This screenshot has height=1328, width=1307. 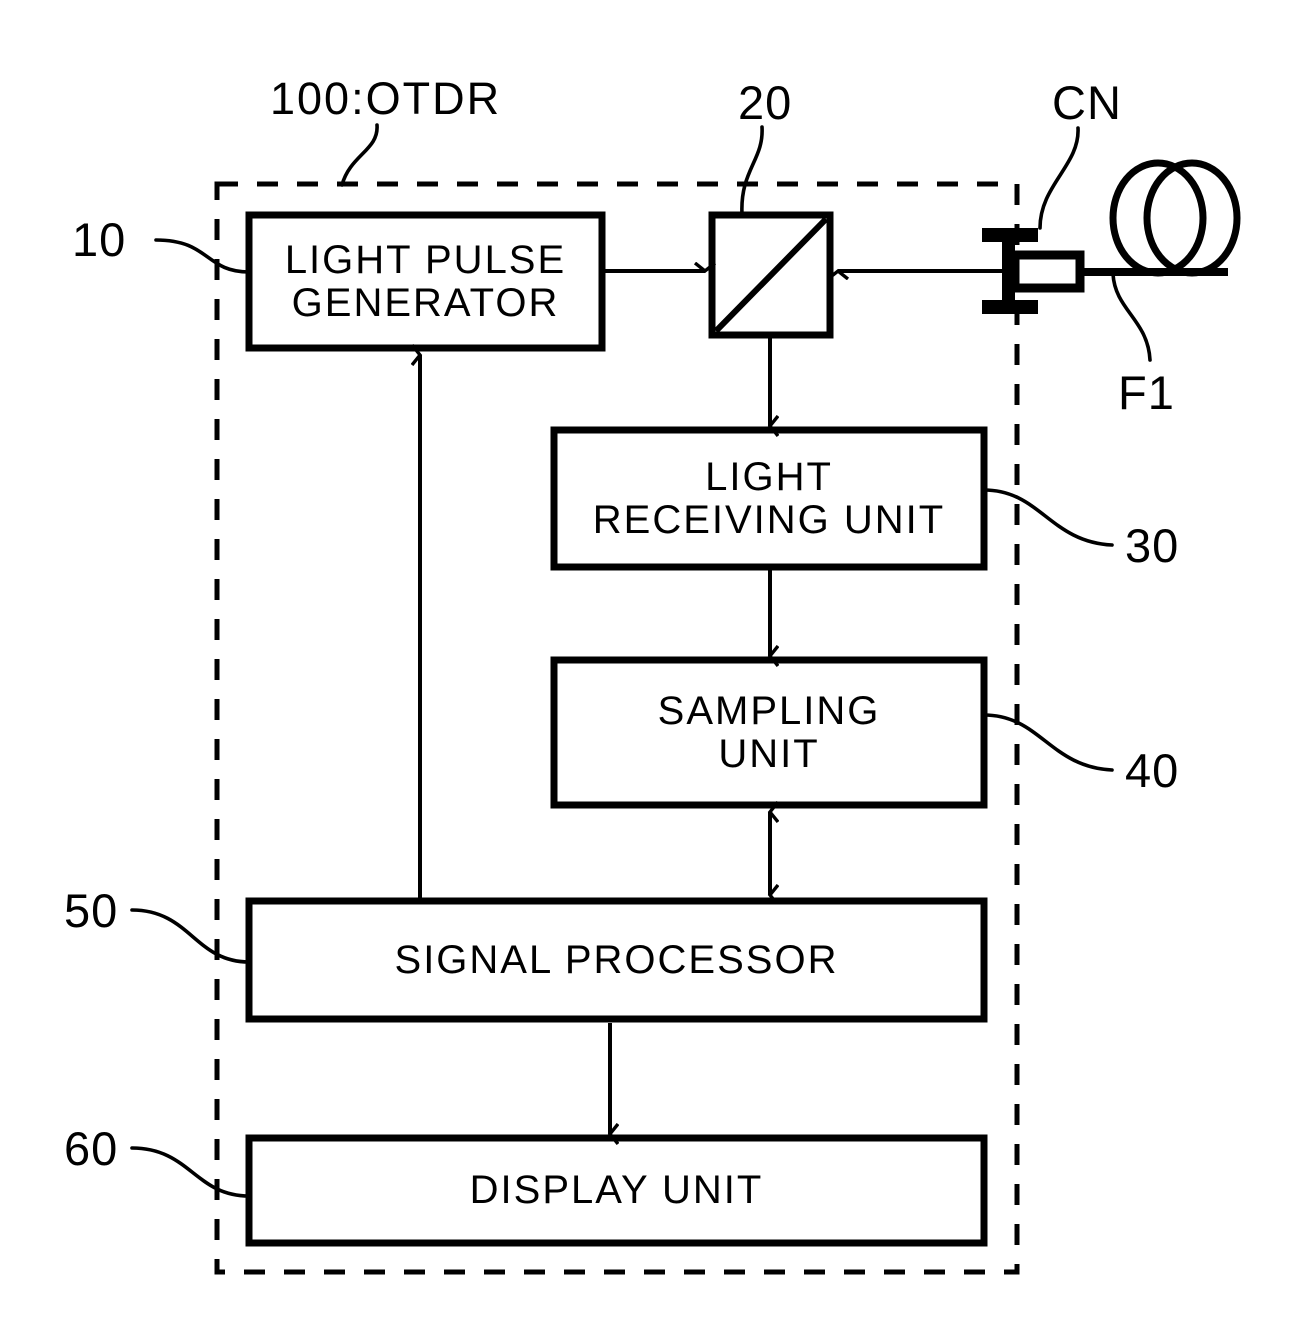 I want to click on ref-number-20: 20, so click(x=765, y=102).